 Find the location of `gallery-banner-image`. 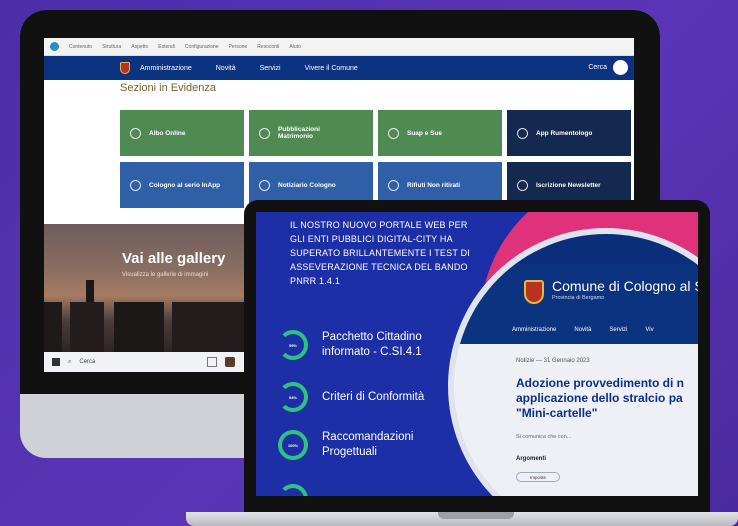

gallery-banner-image is located at coordinates (149, 289).